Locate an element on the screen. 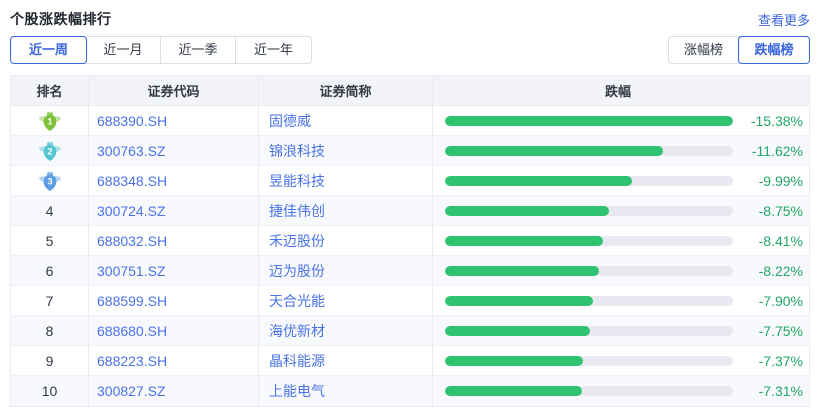 The image size is (818, 412). change-percent: -9.99% is located at coordinates (780, 180).